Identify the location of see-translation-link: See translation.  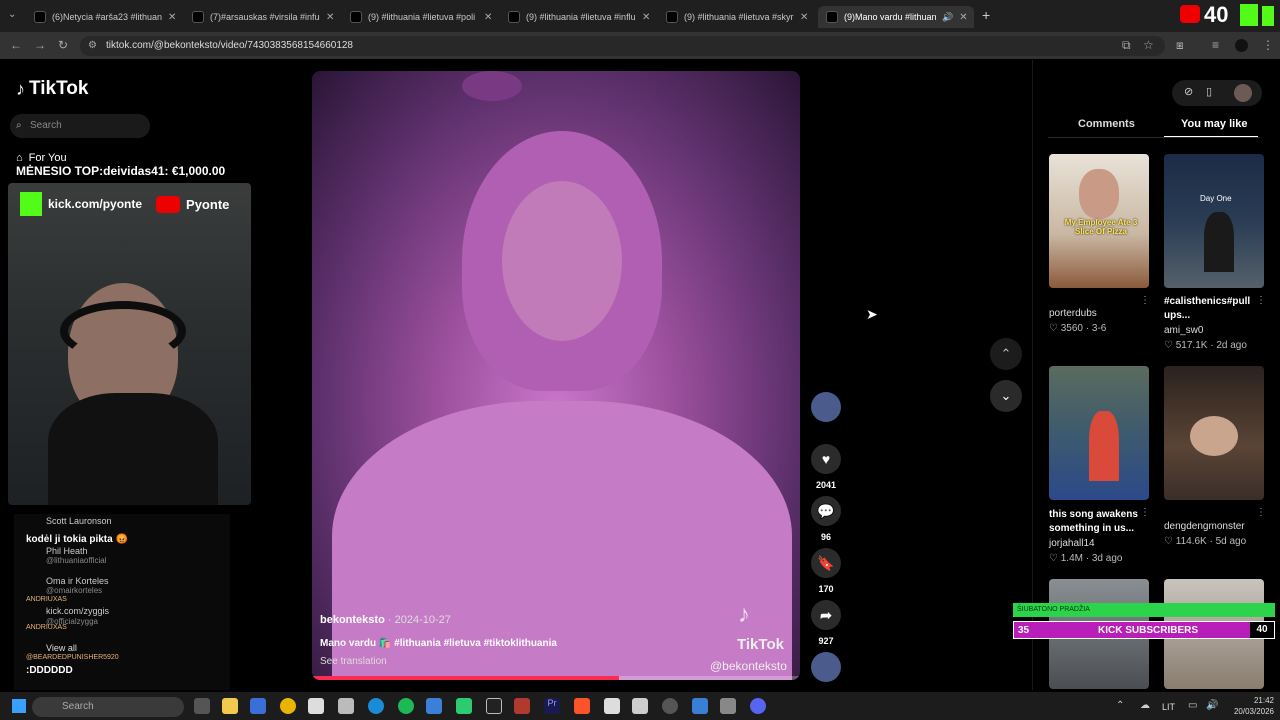
(353, 661).